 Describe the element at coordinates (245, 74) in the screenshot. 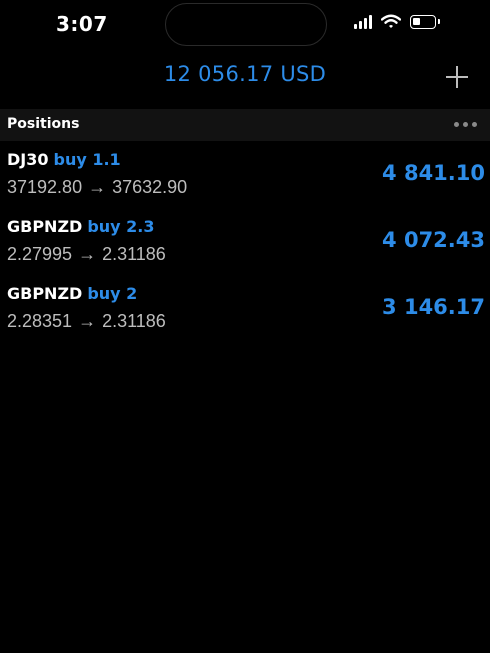

I see `account-balance: 12 056.17 USD` at that location.